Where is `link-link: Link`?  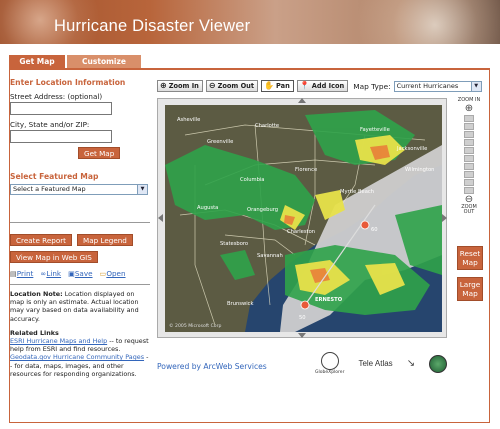 link-link: Link is located at coordinates (53, 273).